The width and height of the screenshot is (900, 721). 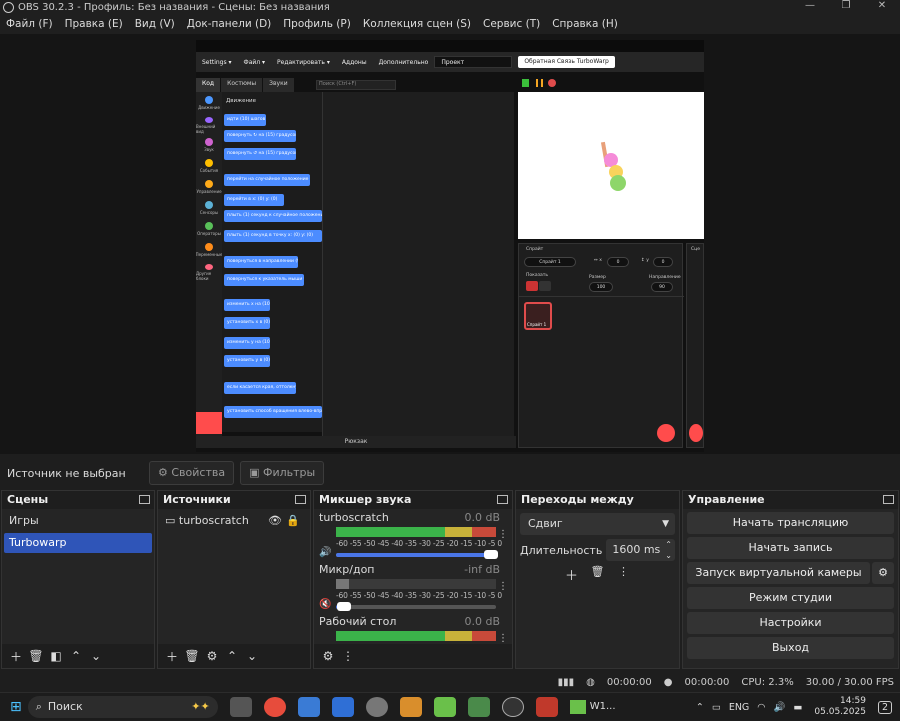 I want to click on clock: 14:5905.05.2025, so click(x=840, y=707).